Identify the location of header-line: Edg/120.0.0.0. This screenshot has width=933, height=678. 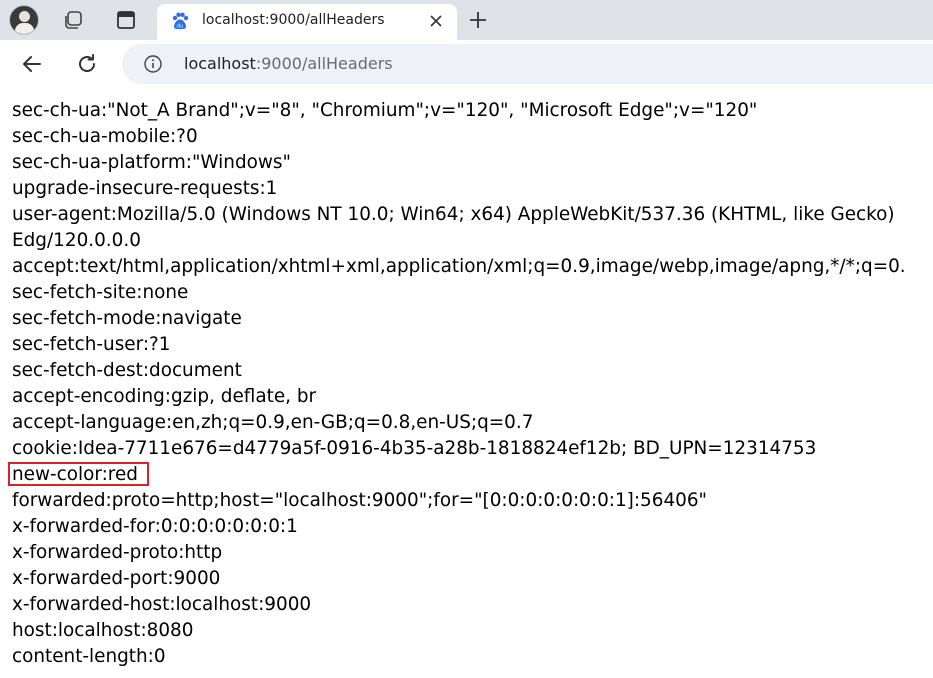
(76, 240).